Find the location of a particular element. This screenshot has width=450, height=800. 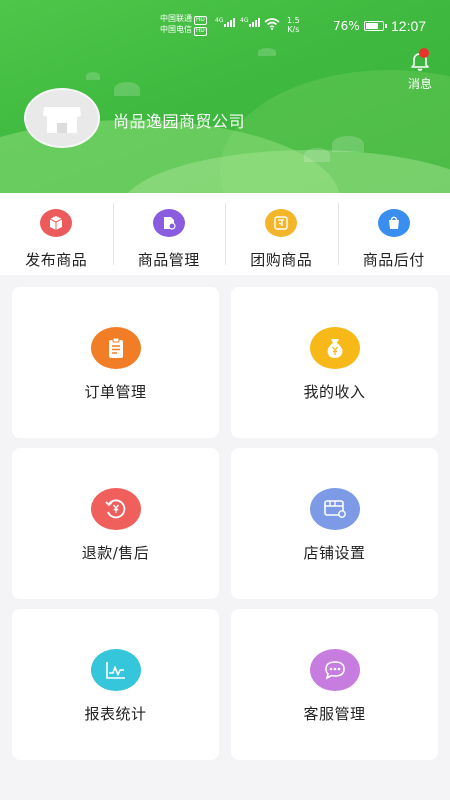

quick-action-group-buy: 团购商品 is located at coordinates (281, 234).